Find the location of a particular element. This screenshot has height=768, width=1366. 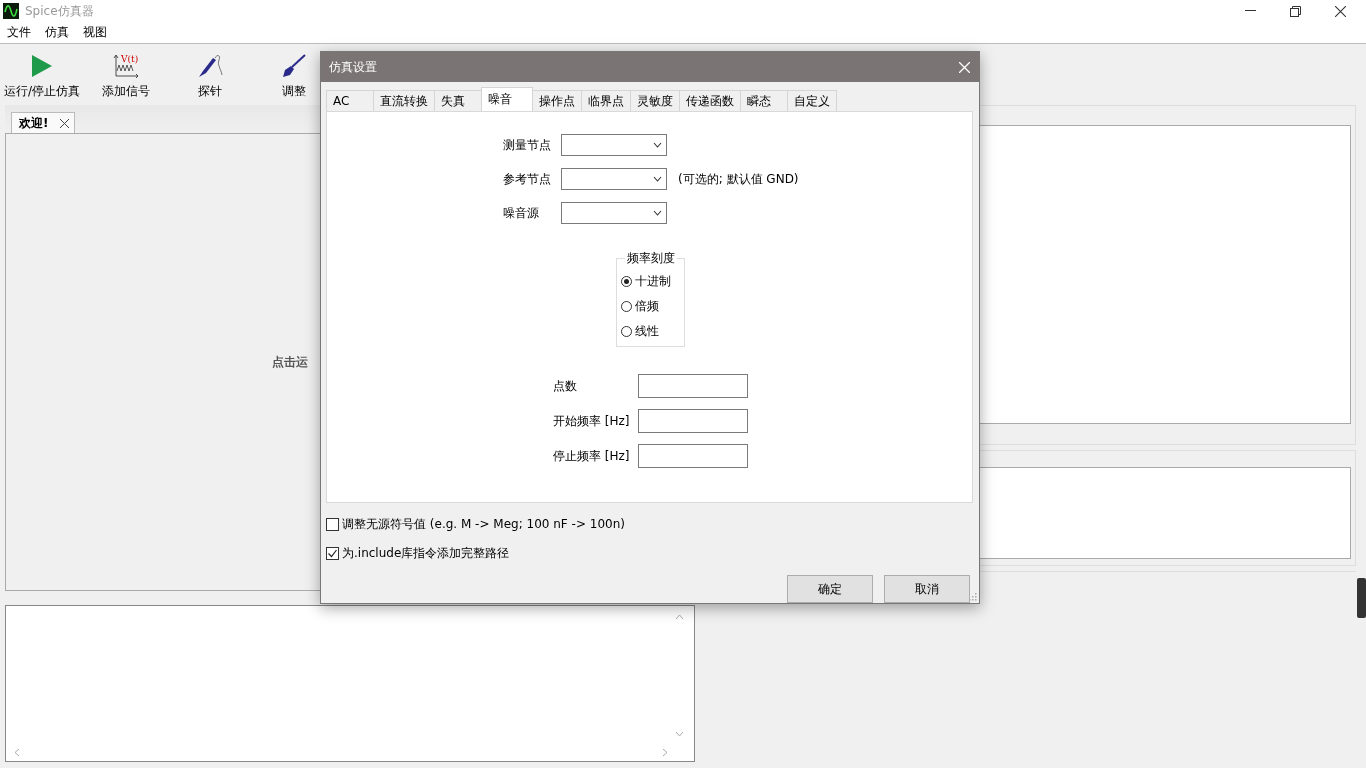

welcome-text: 点击运 is located at coordinates (290, 362).